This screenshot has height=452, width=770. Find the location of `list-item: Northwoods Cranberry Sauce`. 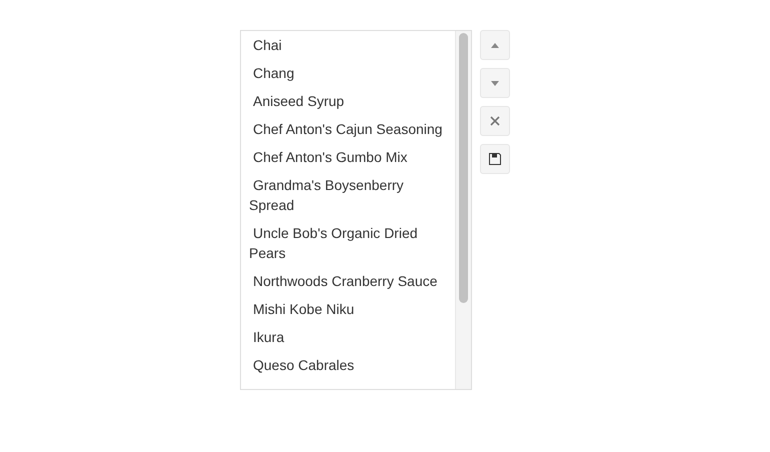

list-item: Northwoods Cranberry Sauce is located at coordinates (348, 281).